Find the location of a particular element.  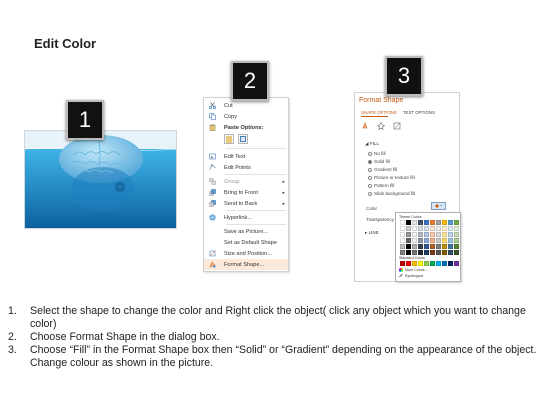

eyedropper-option: Eyedropper is located at coordinates (411, 276).